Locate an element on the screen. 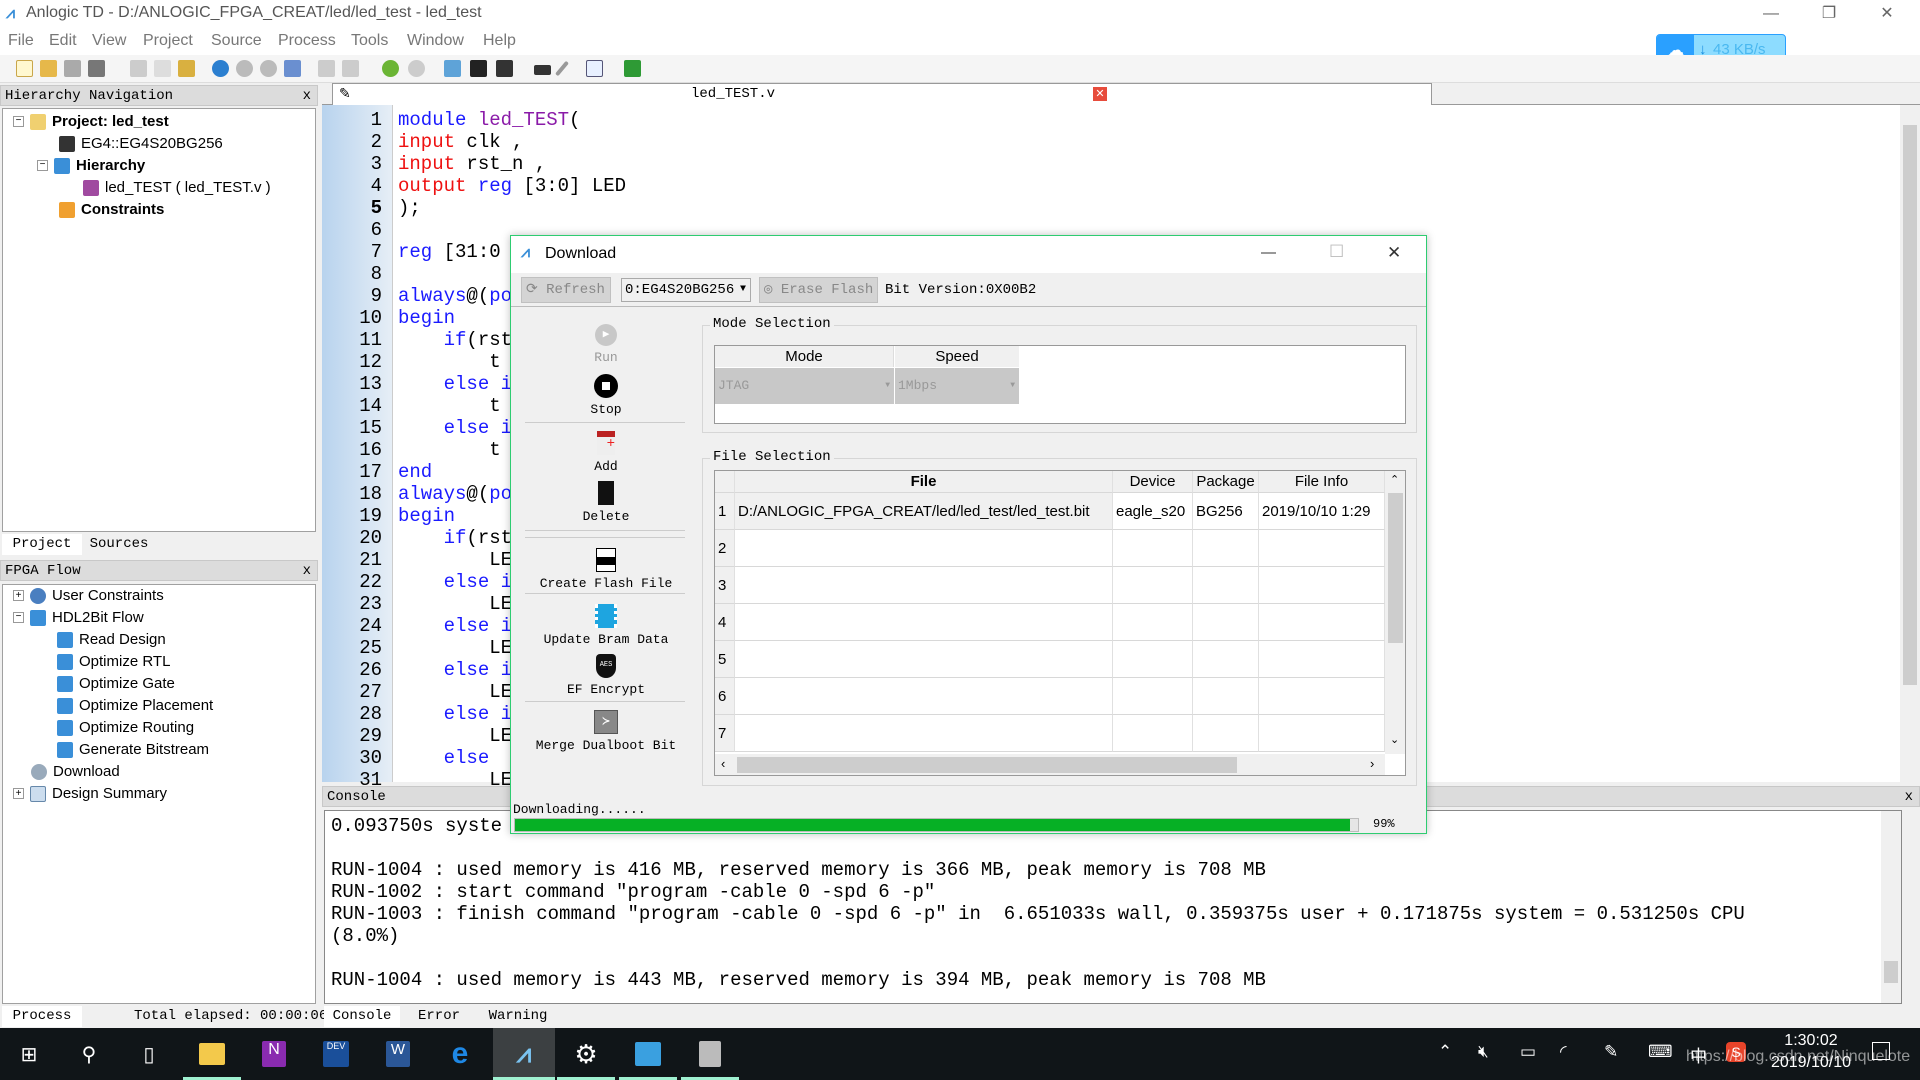 Image resolution: width=1920 pixels, height=1080 pixels. scroll-up-icon: ⌃ is located at coordinates (1394, 479).